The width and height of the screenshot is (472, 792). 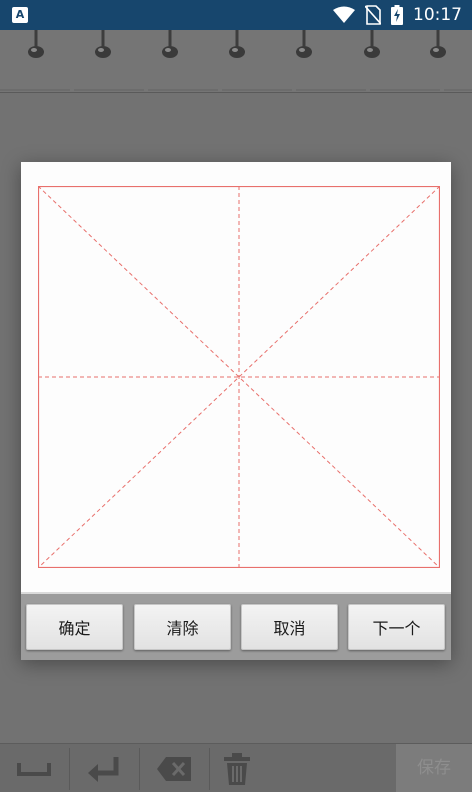 I want to click on status-icons: 10:17, so click(x=397, y=15).